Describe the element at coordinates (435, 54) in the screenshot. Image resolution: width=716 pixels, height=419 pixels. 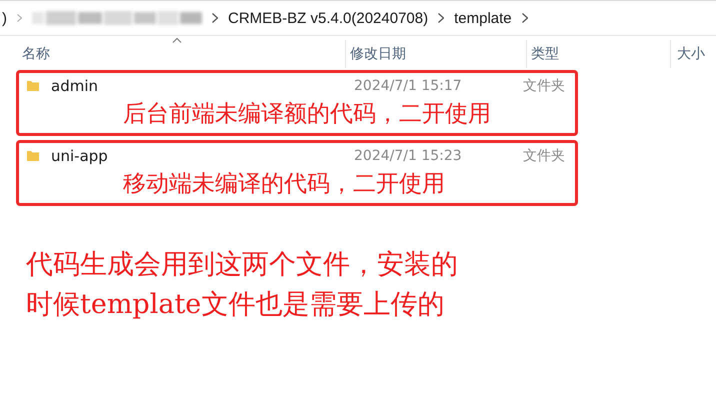
I see `column-header: 修改日期` at that location.